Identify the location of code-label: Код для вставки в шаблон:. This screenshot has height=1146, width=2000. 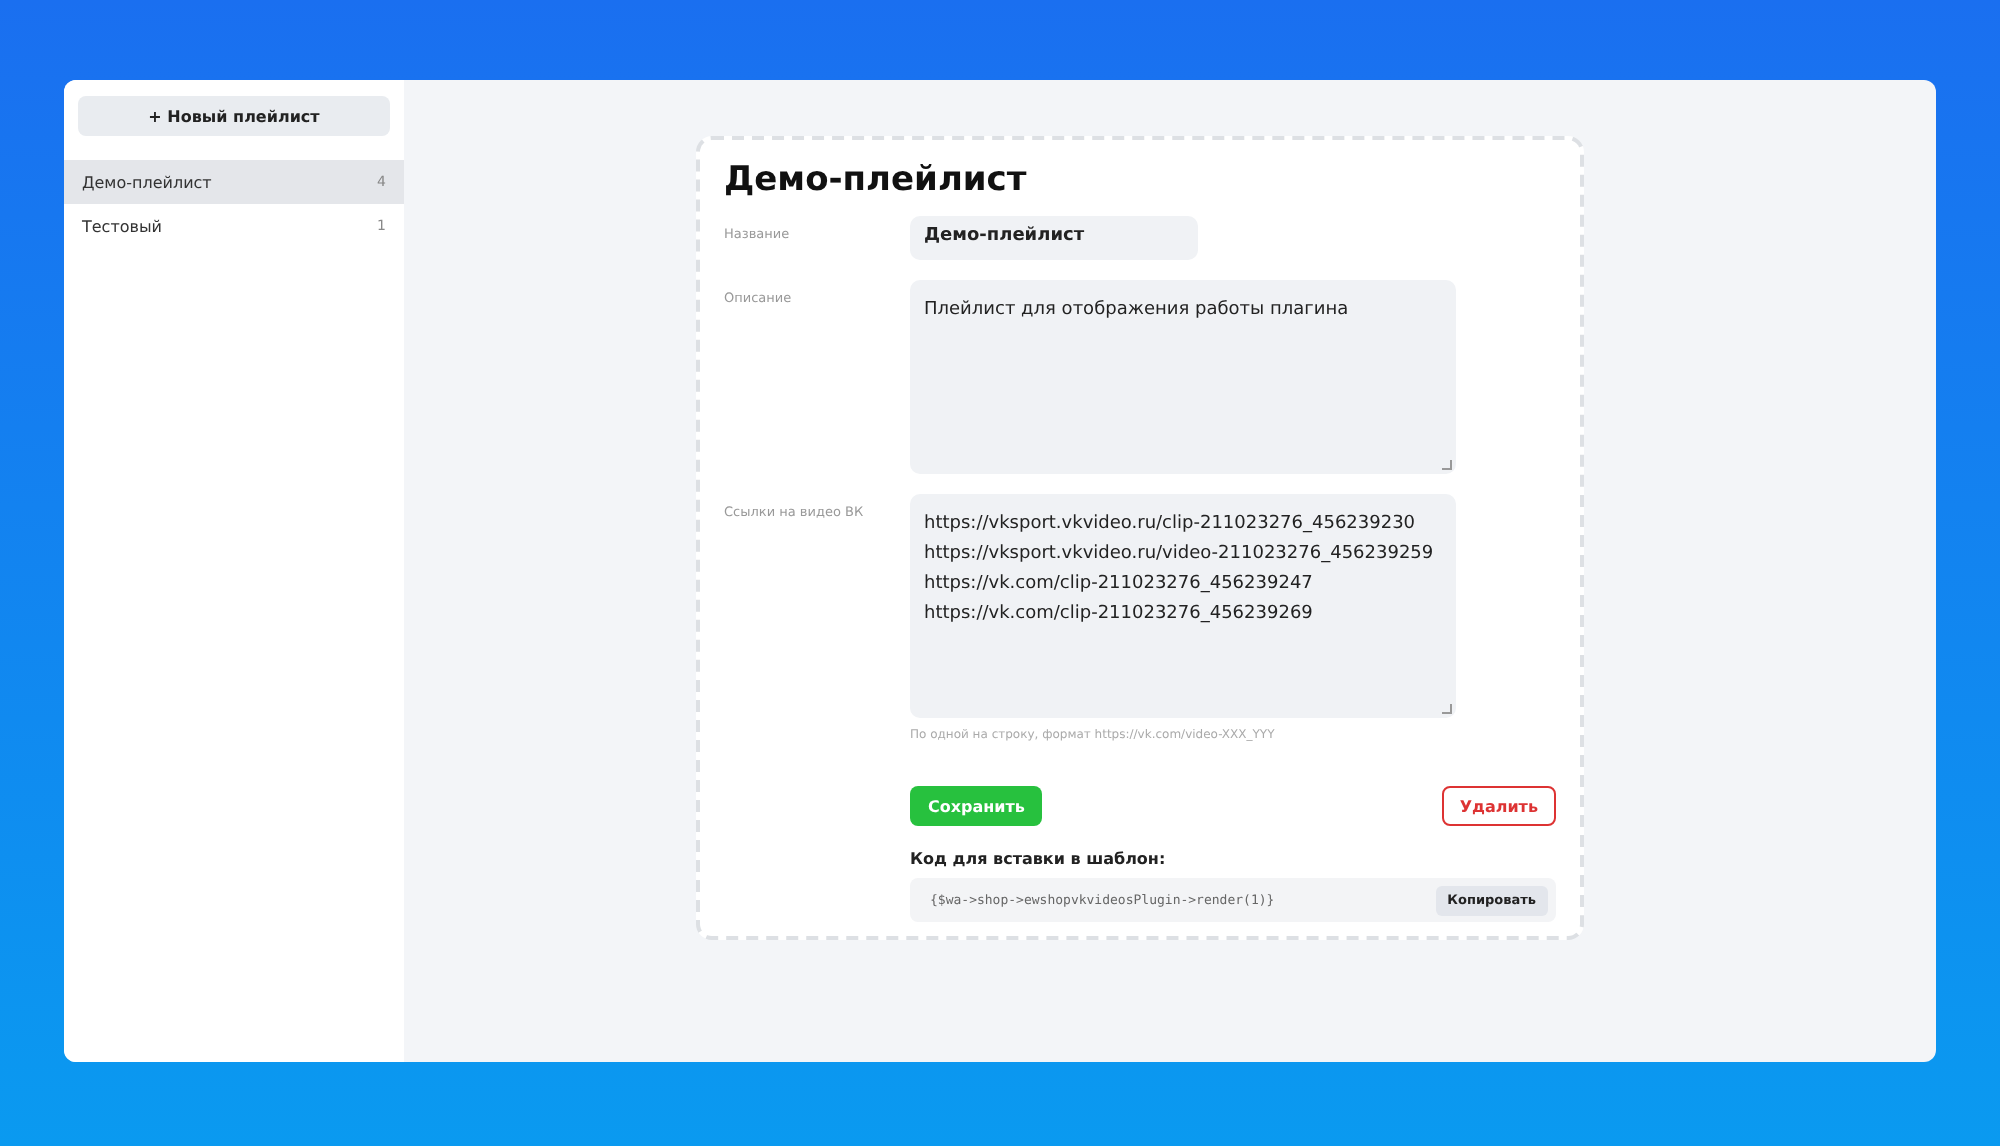
(1039, 859).